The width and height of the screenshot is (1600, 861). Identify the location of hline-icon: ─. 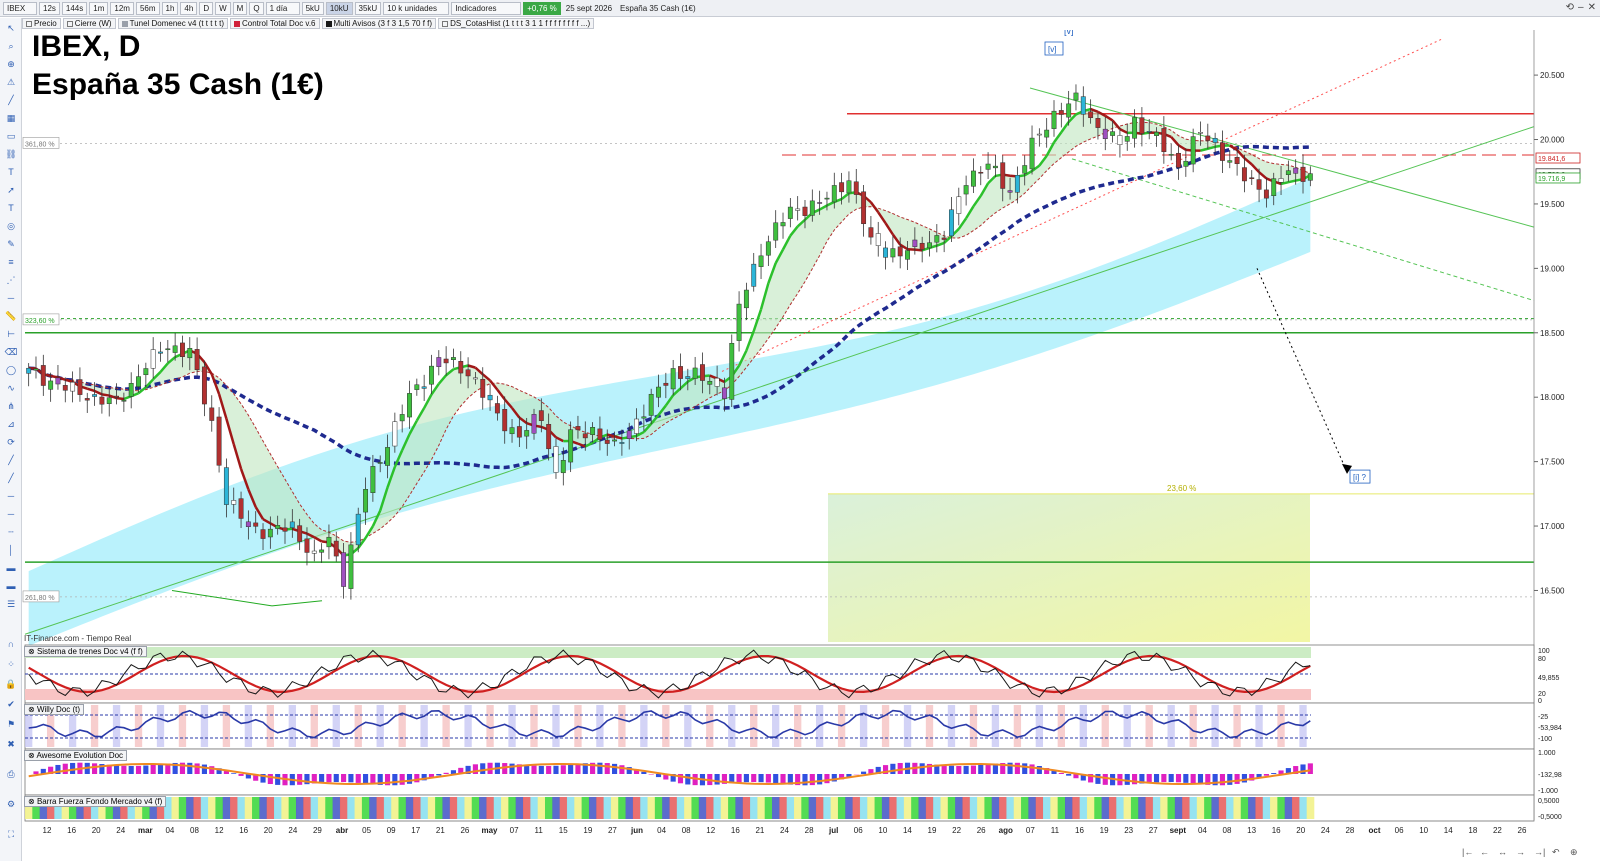
(11, 298).